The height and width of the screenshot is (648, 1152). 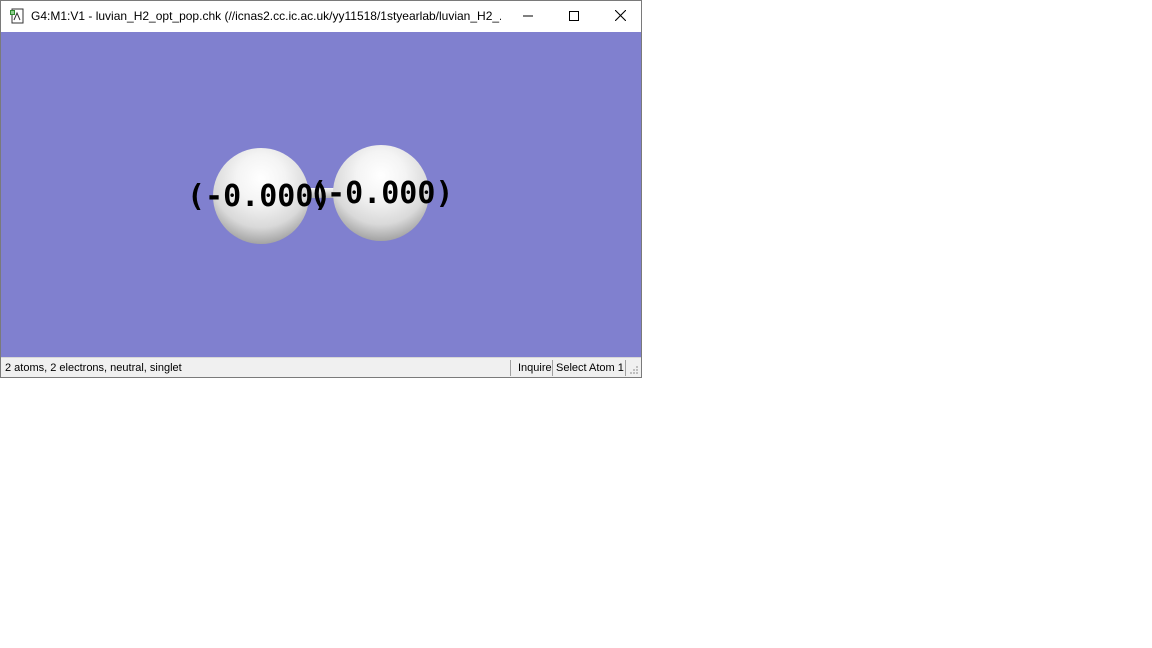 I want to click on maximize-button, so click(x=574, y=16).